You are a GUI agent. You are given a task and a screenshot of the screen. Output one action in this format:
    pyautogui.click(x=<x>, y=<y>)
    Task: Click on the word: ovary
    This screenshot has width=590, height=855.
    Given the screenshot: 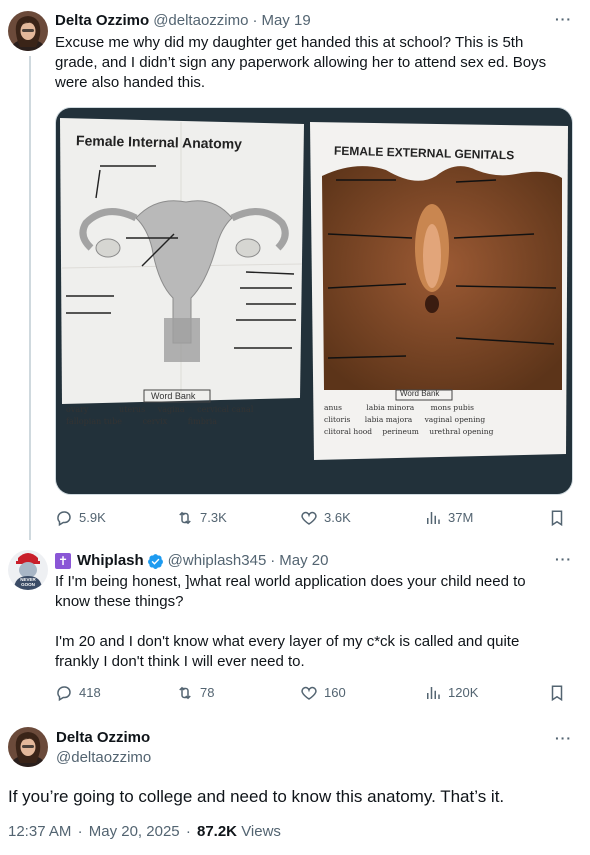 What is the action you would take?
    pyautogui.click(x=77, y=409)
    